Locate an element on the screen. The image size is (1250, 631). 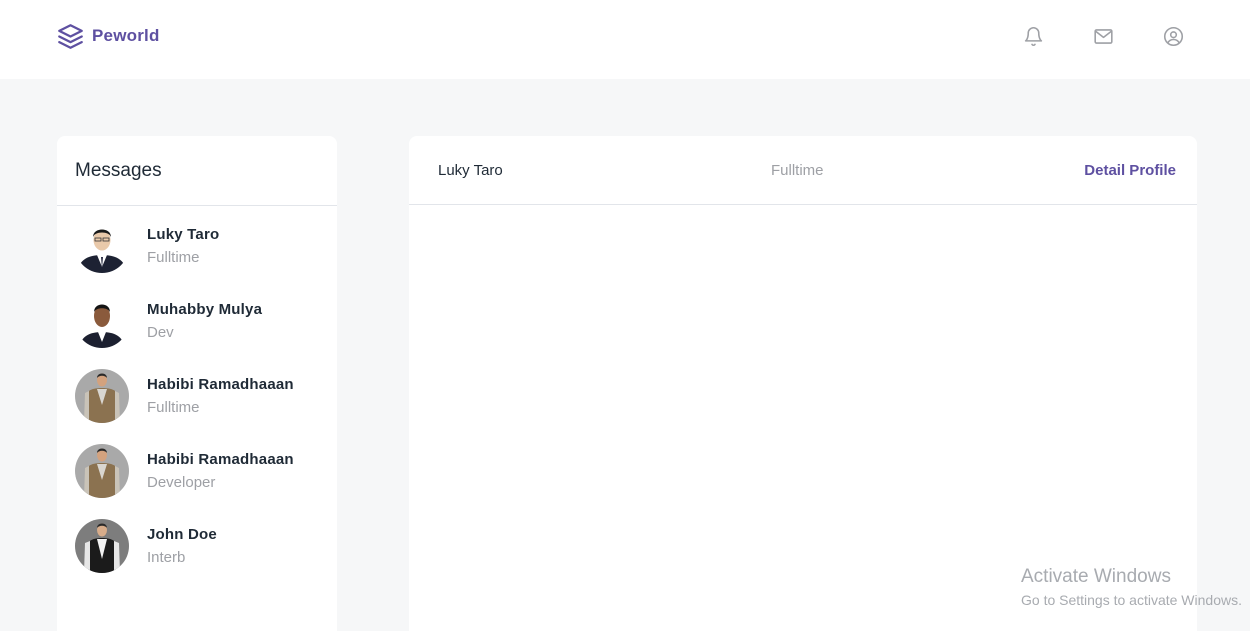
profile-button is located at coordinates (1173, 36).